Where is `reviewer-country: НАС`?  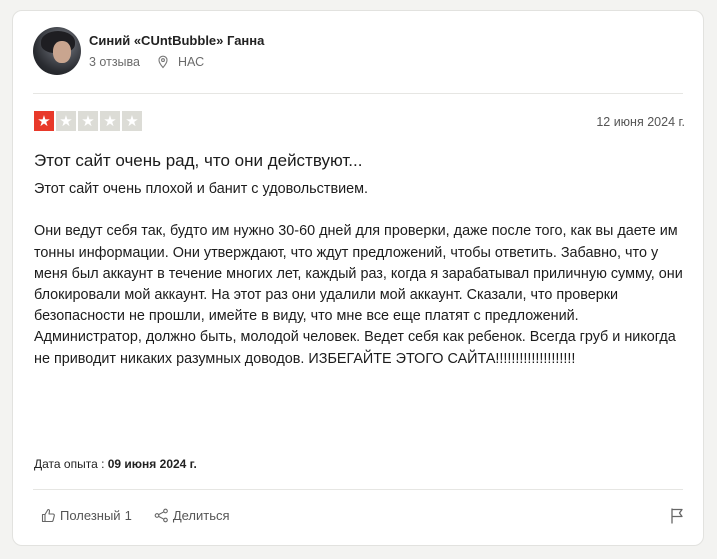
reviewer-country: НАС is located at coordinates (191, 62).